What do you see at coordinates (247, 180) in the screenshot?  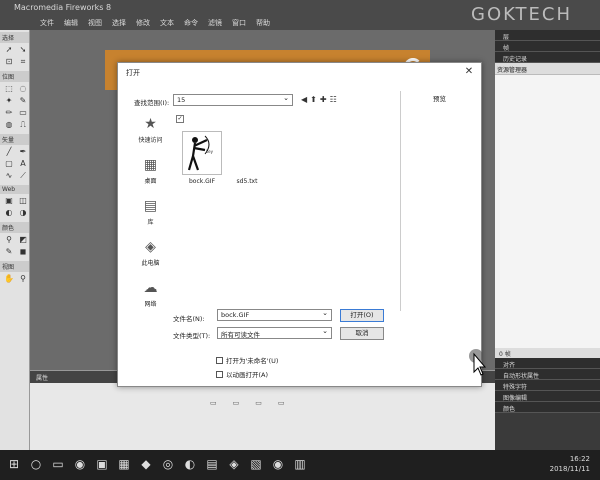 I see `file-item: sd5.txt` at bounding box center [247, 180].